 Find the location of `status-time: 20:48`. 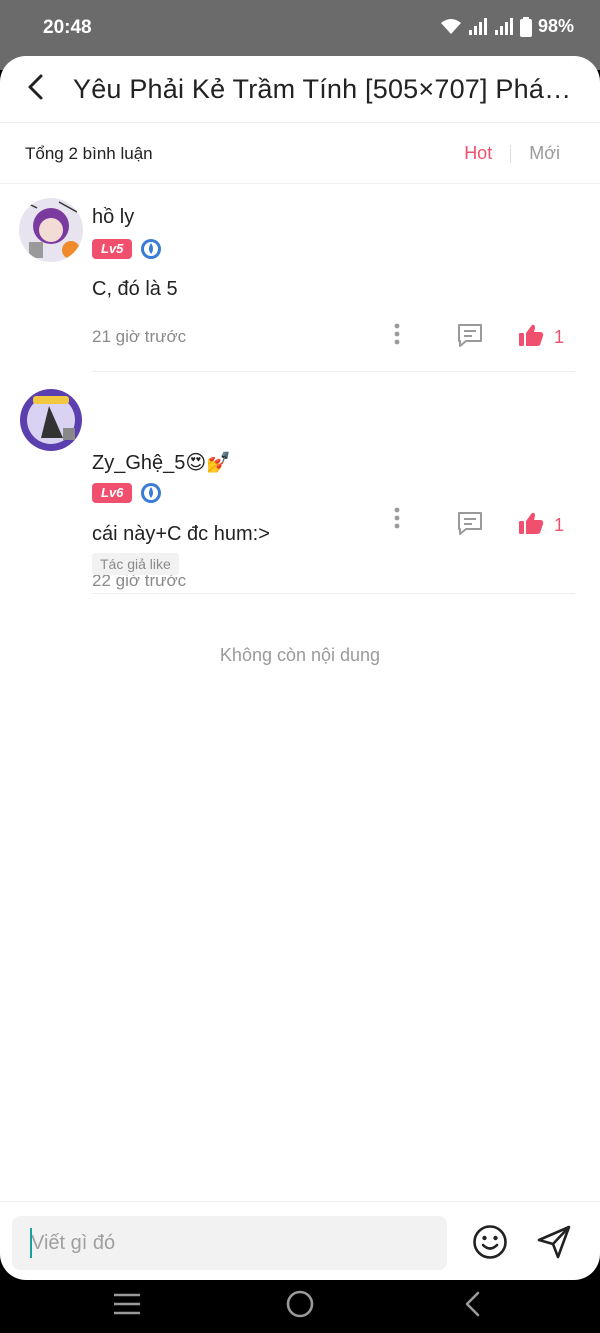

status-time: 20:48 is located at coordinates (67, 27).